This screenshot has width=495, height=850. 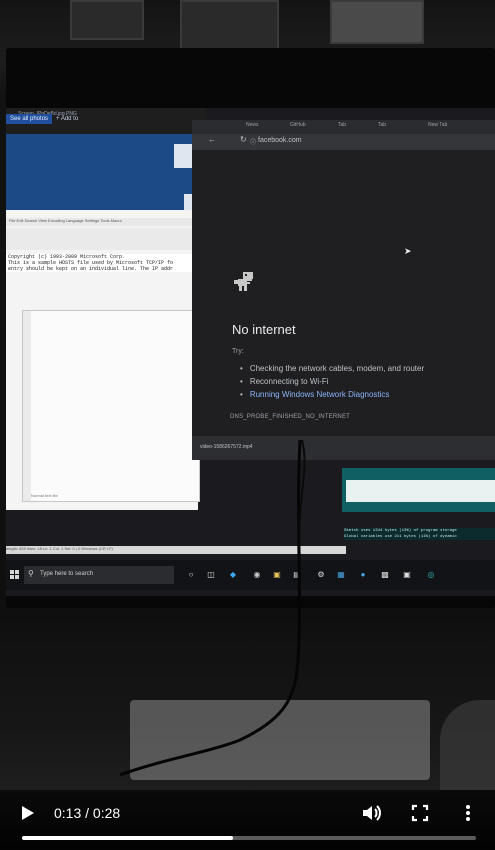 I want to click on fullscreen-icon, so click(x=420, y=813).